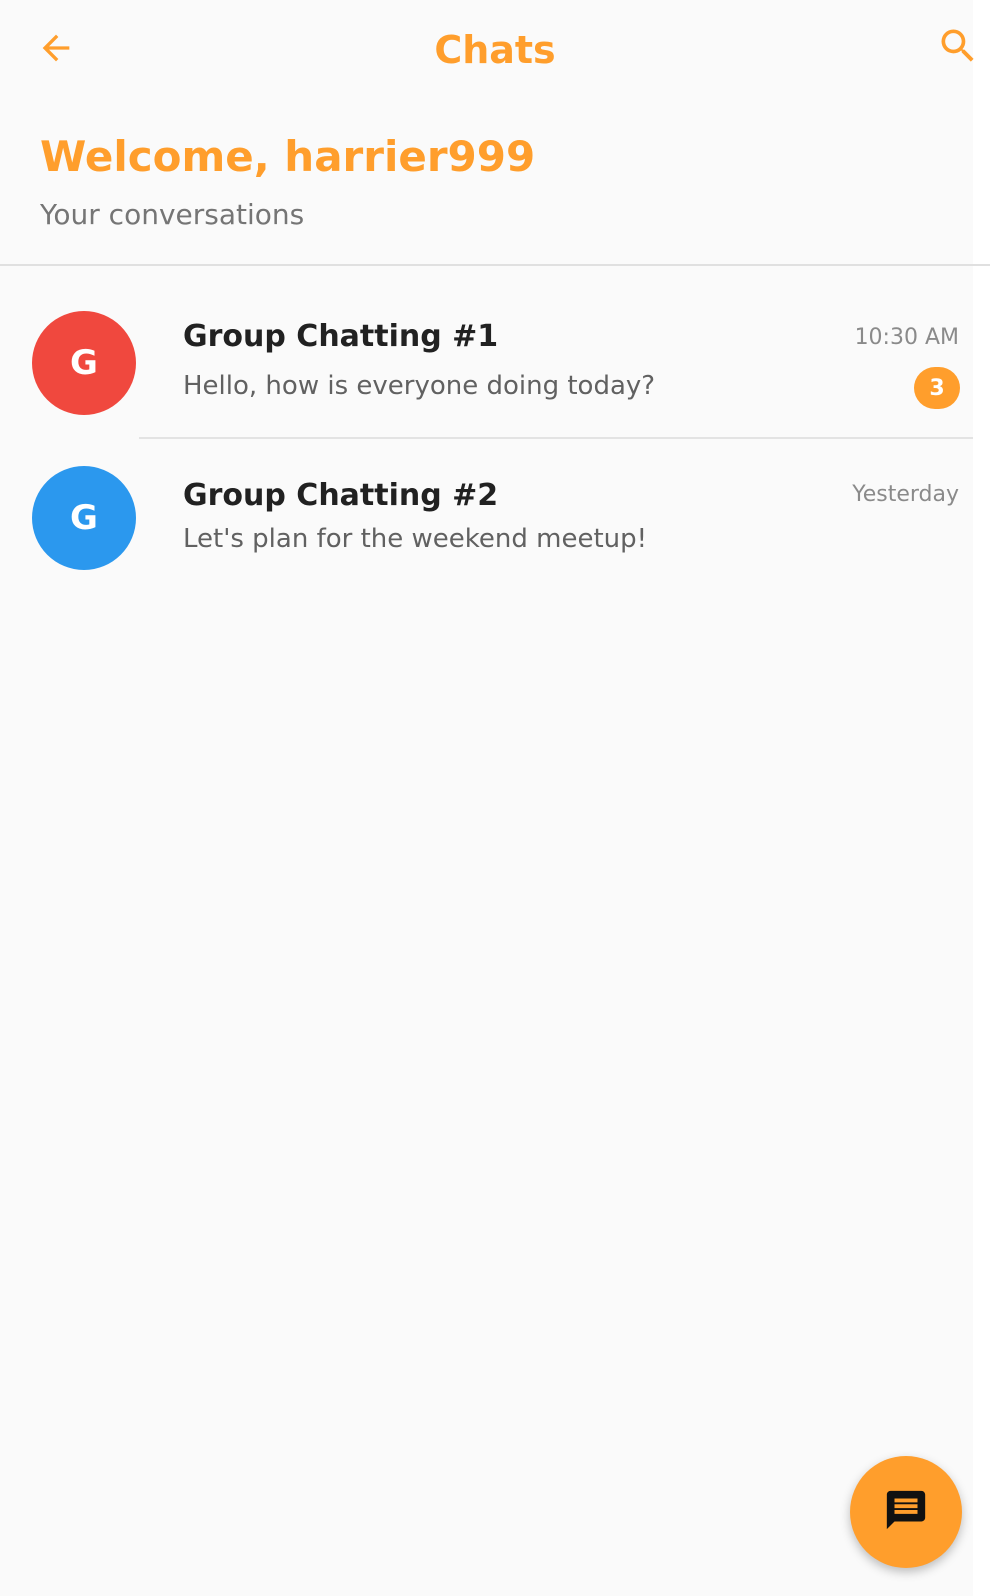  Describe the element at coordinates (981, 798) in the screenshot. I see `edge-strip` at that location.